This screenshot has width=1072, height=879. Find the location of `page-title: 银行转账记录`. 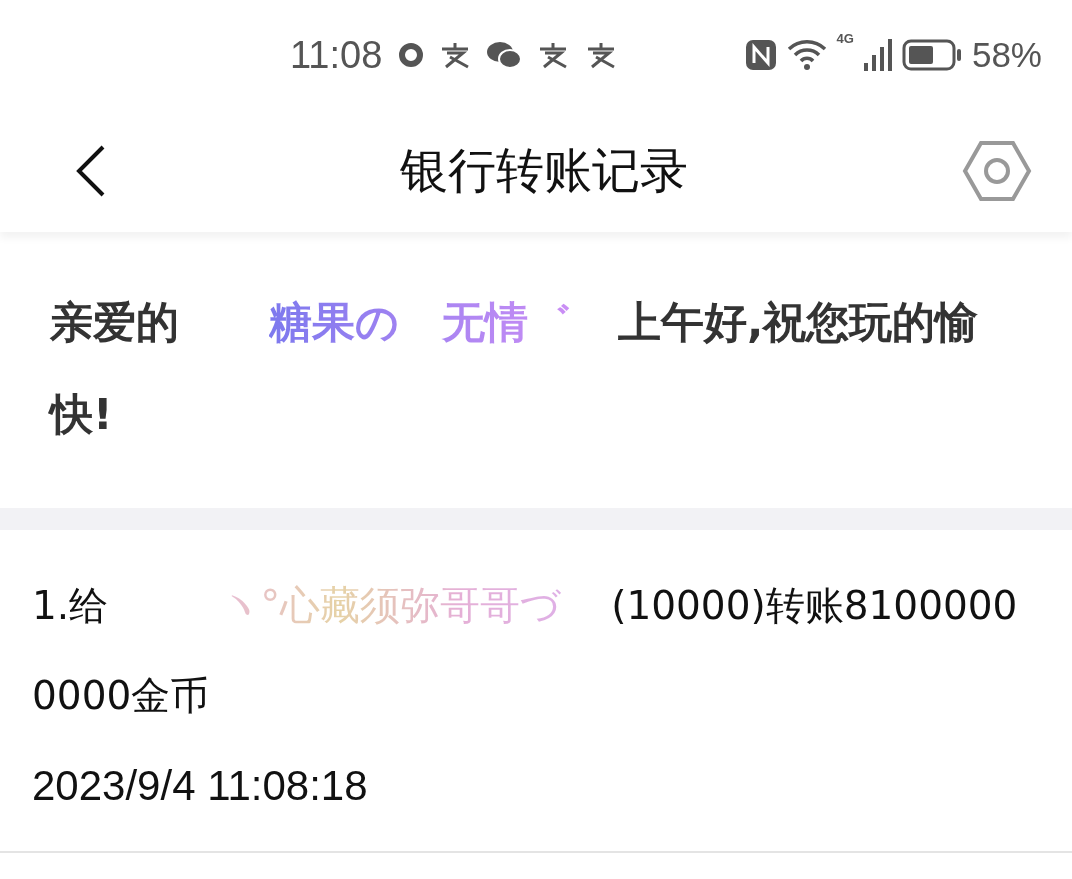

page-title: 银行转账记录 is located at coordinates (544, 170).